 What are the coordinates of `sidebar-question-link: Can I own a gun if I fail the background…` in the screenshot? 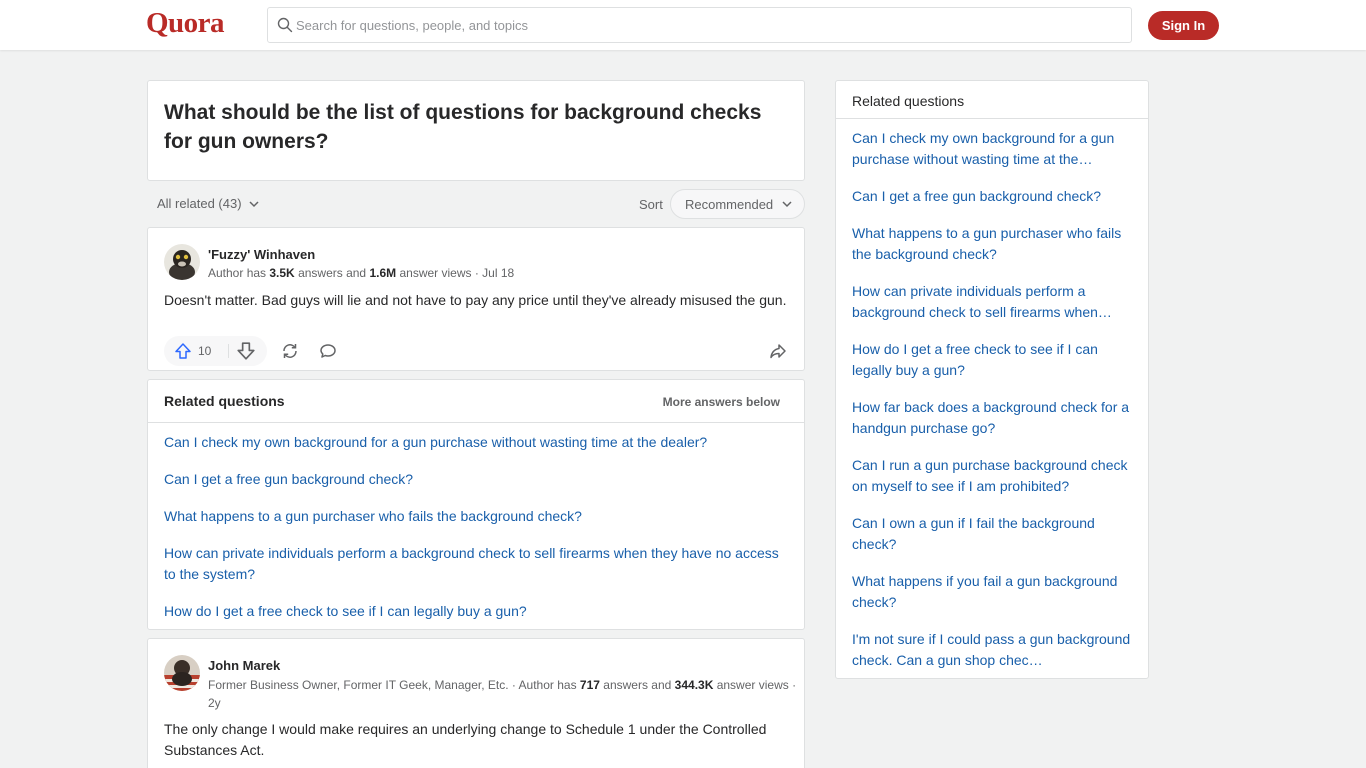 It's located at (994, 534).